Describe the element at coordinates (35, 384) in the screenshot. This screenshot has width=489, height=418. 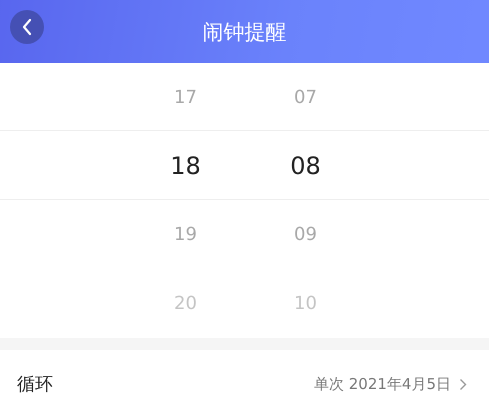
I see `setting-label: 循环` at that location.